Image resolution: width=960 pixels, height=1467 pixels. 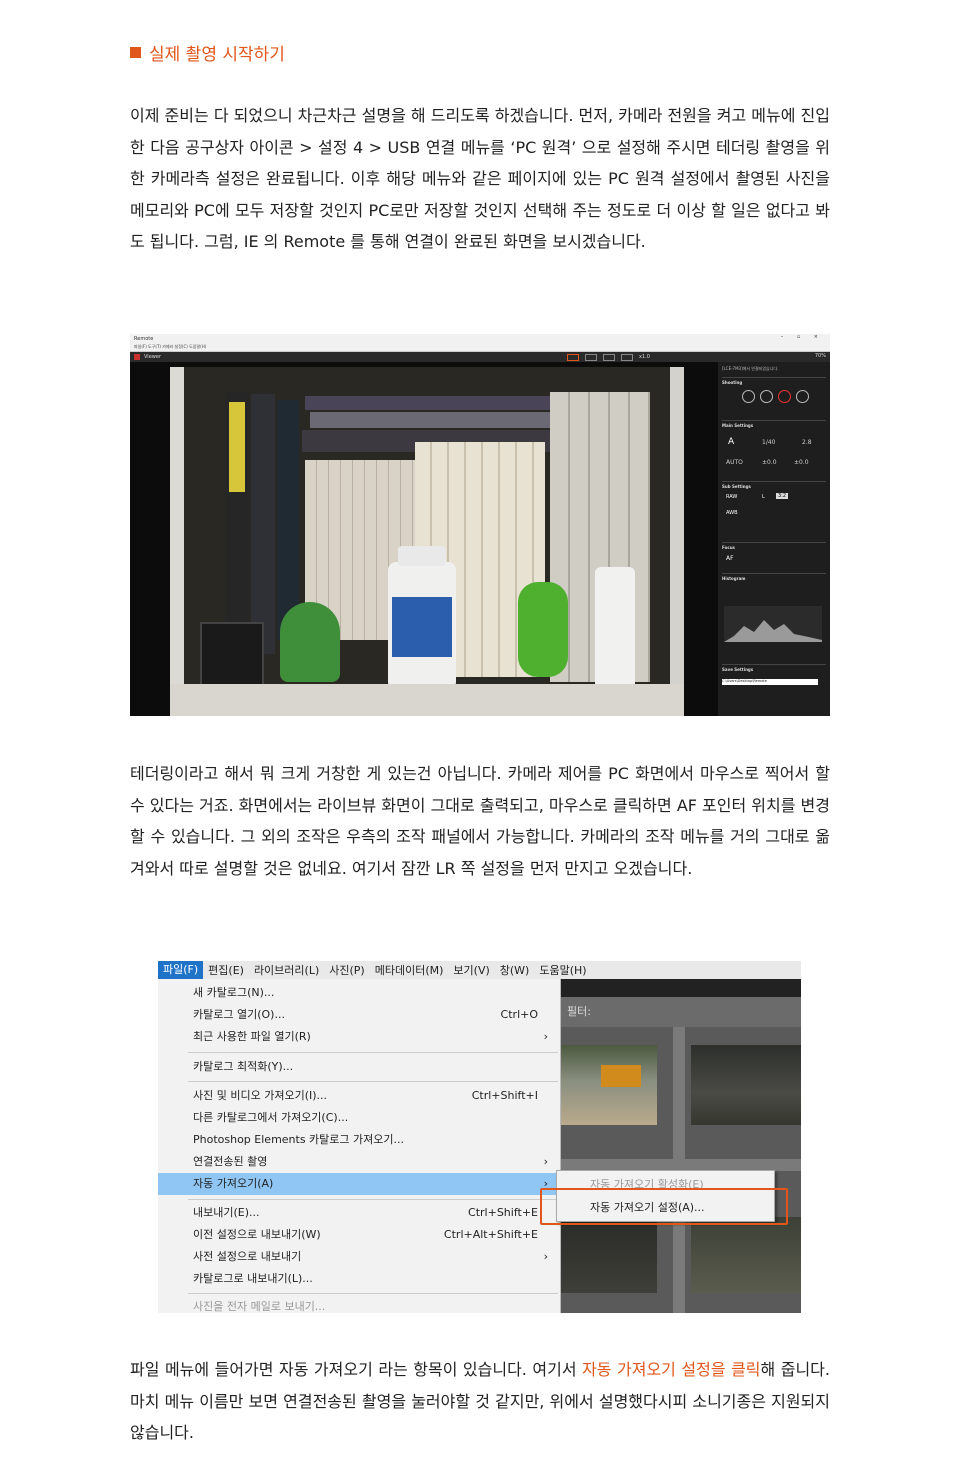 What do you see at coordinates (358, 1184) in the screenshot?
I see `menu-item-auto-import: 자동 가져오기(A) ›` at bounding box center [358, 1184].